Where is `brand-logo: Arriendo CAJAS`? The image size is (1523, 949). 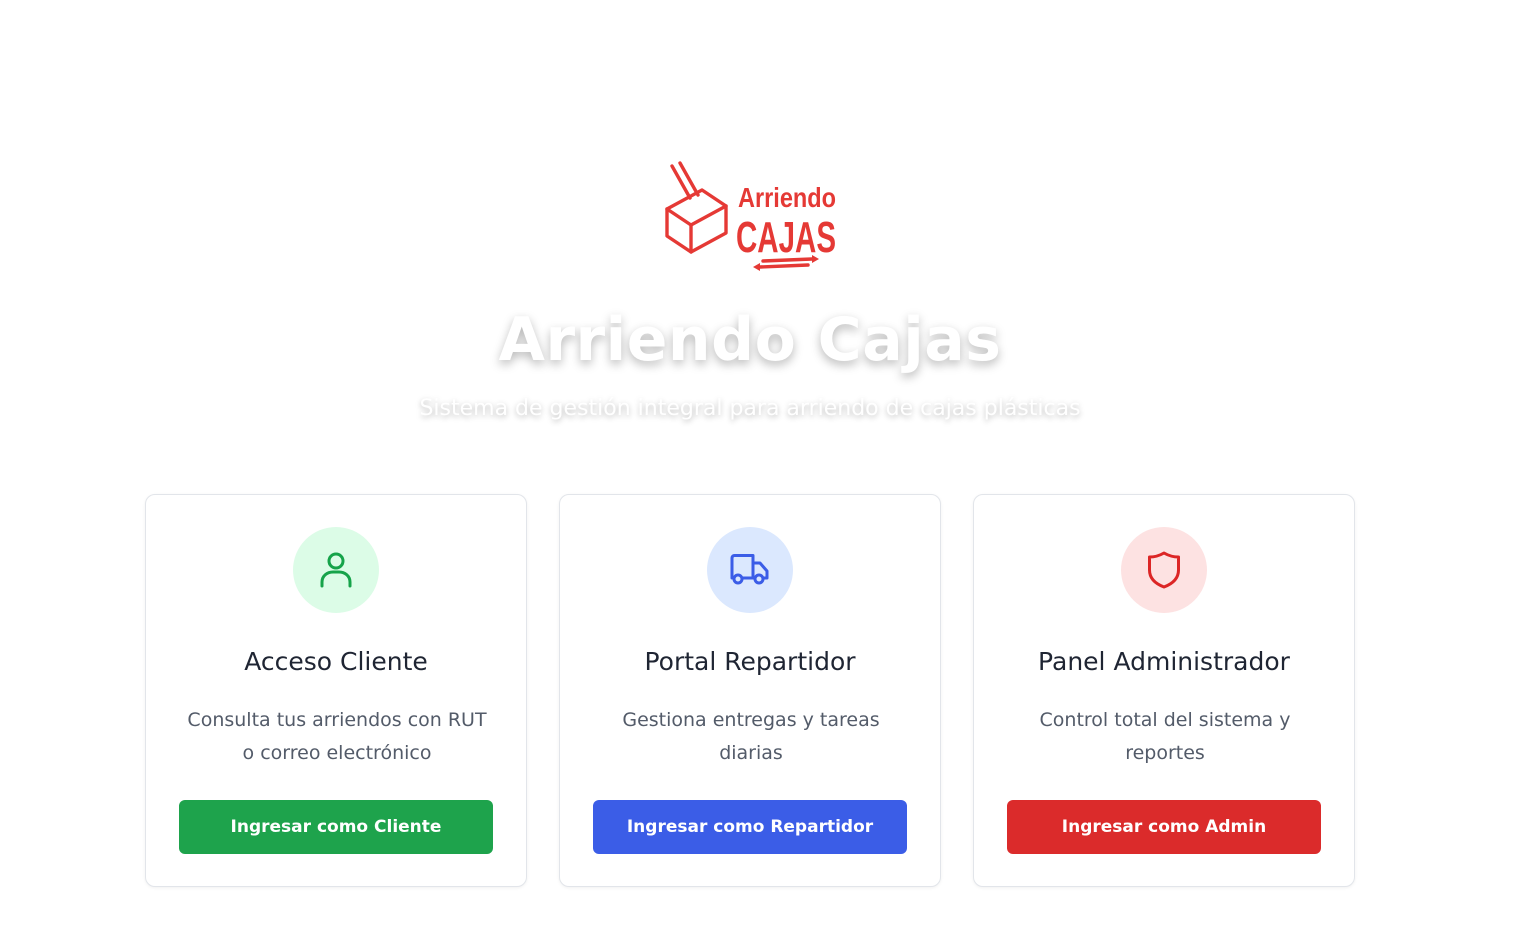
brand-logo: Arriendo CAJAS is located at coordinates (751, 218).